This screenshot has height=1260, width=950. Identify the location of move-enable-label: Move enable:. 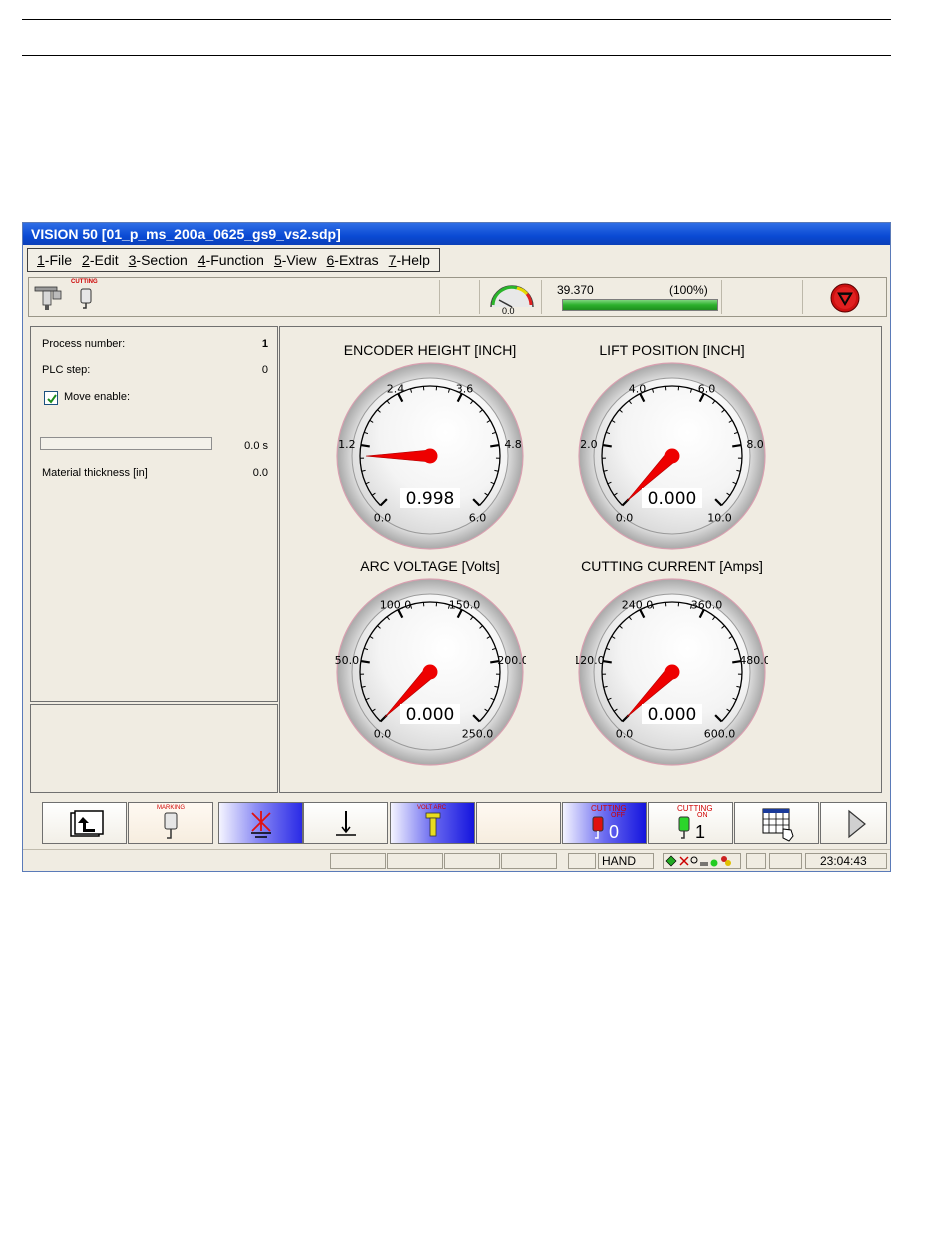
(97, 397).